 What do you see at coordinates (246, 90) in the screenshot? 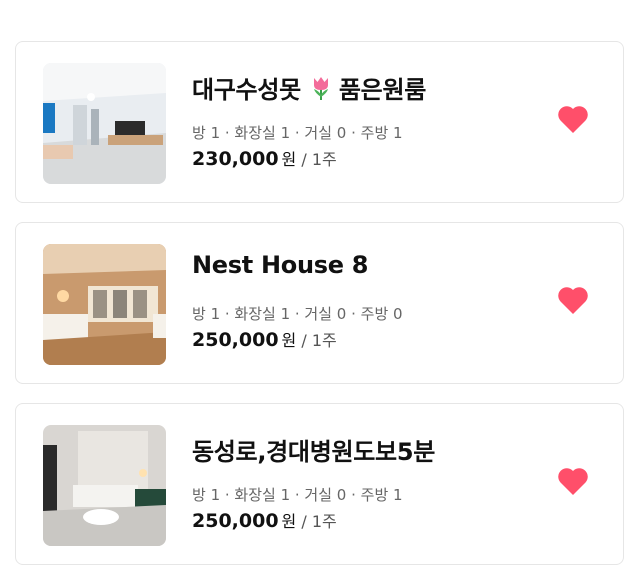
I see `listing-title-part1: 대구수성못` at bounding box center [246, 90].